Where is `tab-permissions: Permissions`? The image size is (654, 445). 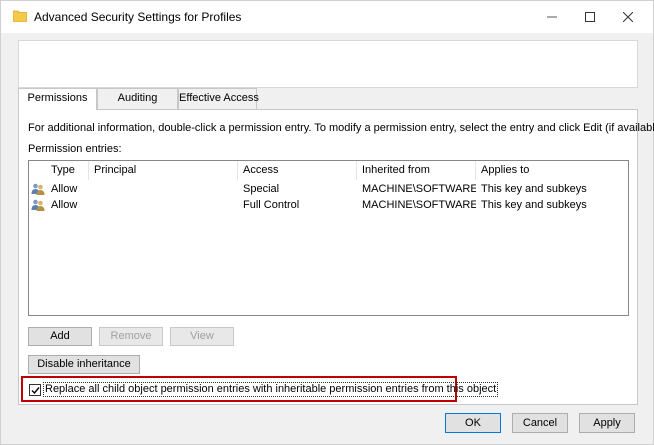 tab-permissions: Permissions is located at coordinates (57, 99).